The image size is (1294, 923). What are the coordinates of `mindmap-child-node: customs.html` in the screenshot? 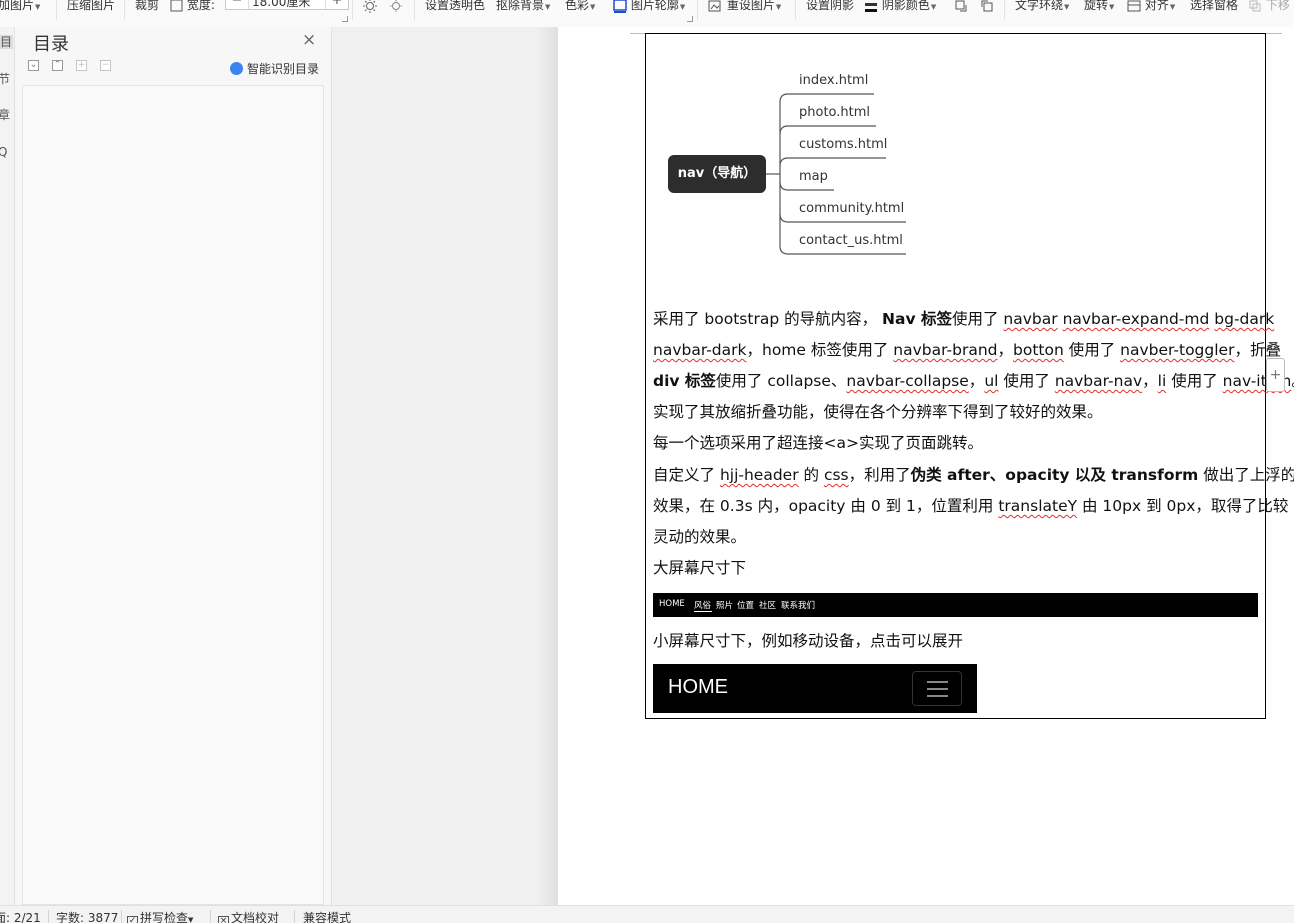 It's located at (843, 144).